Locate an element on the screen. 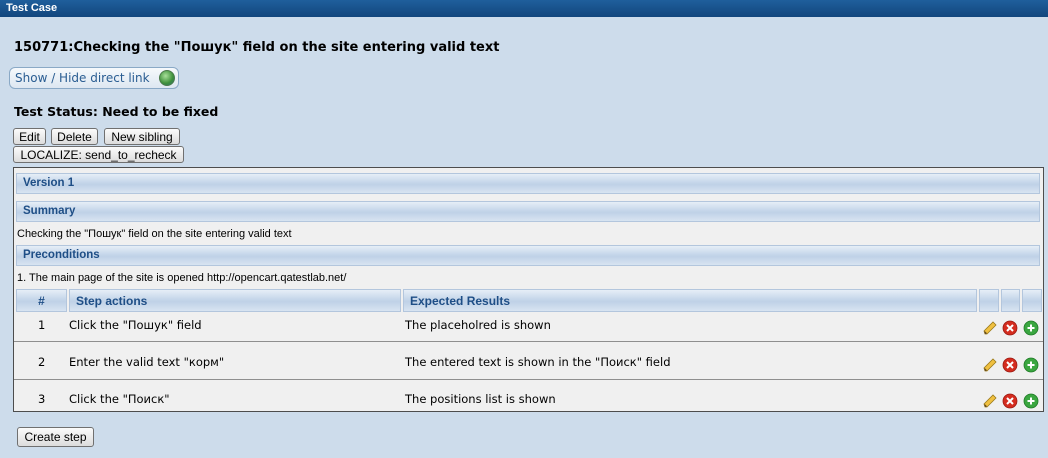 The width and height of the screenshot is (1048, 458). step-action: Enter the valid text "корм" is located at coordinates (147, 362).